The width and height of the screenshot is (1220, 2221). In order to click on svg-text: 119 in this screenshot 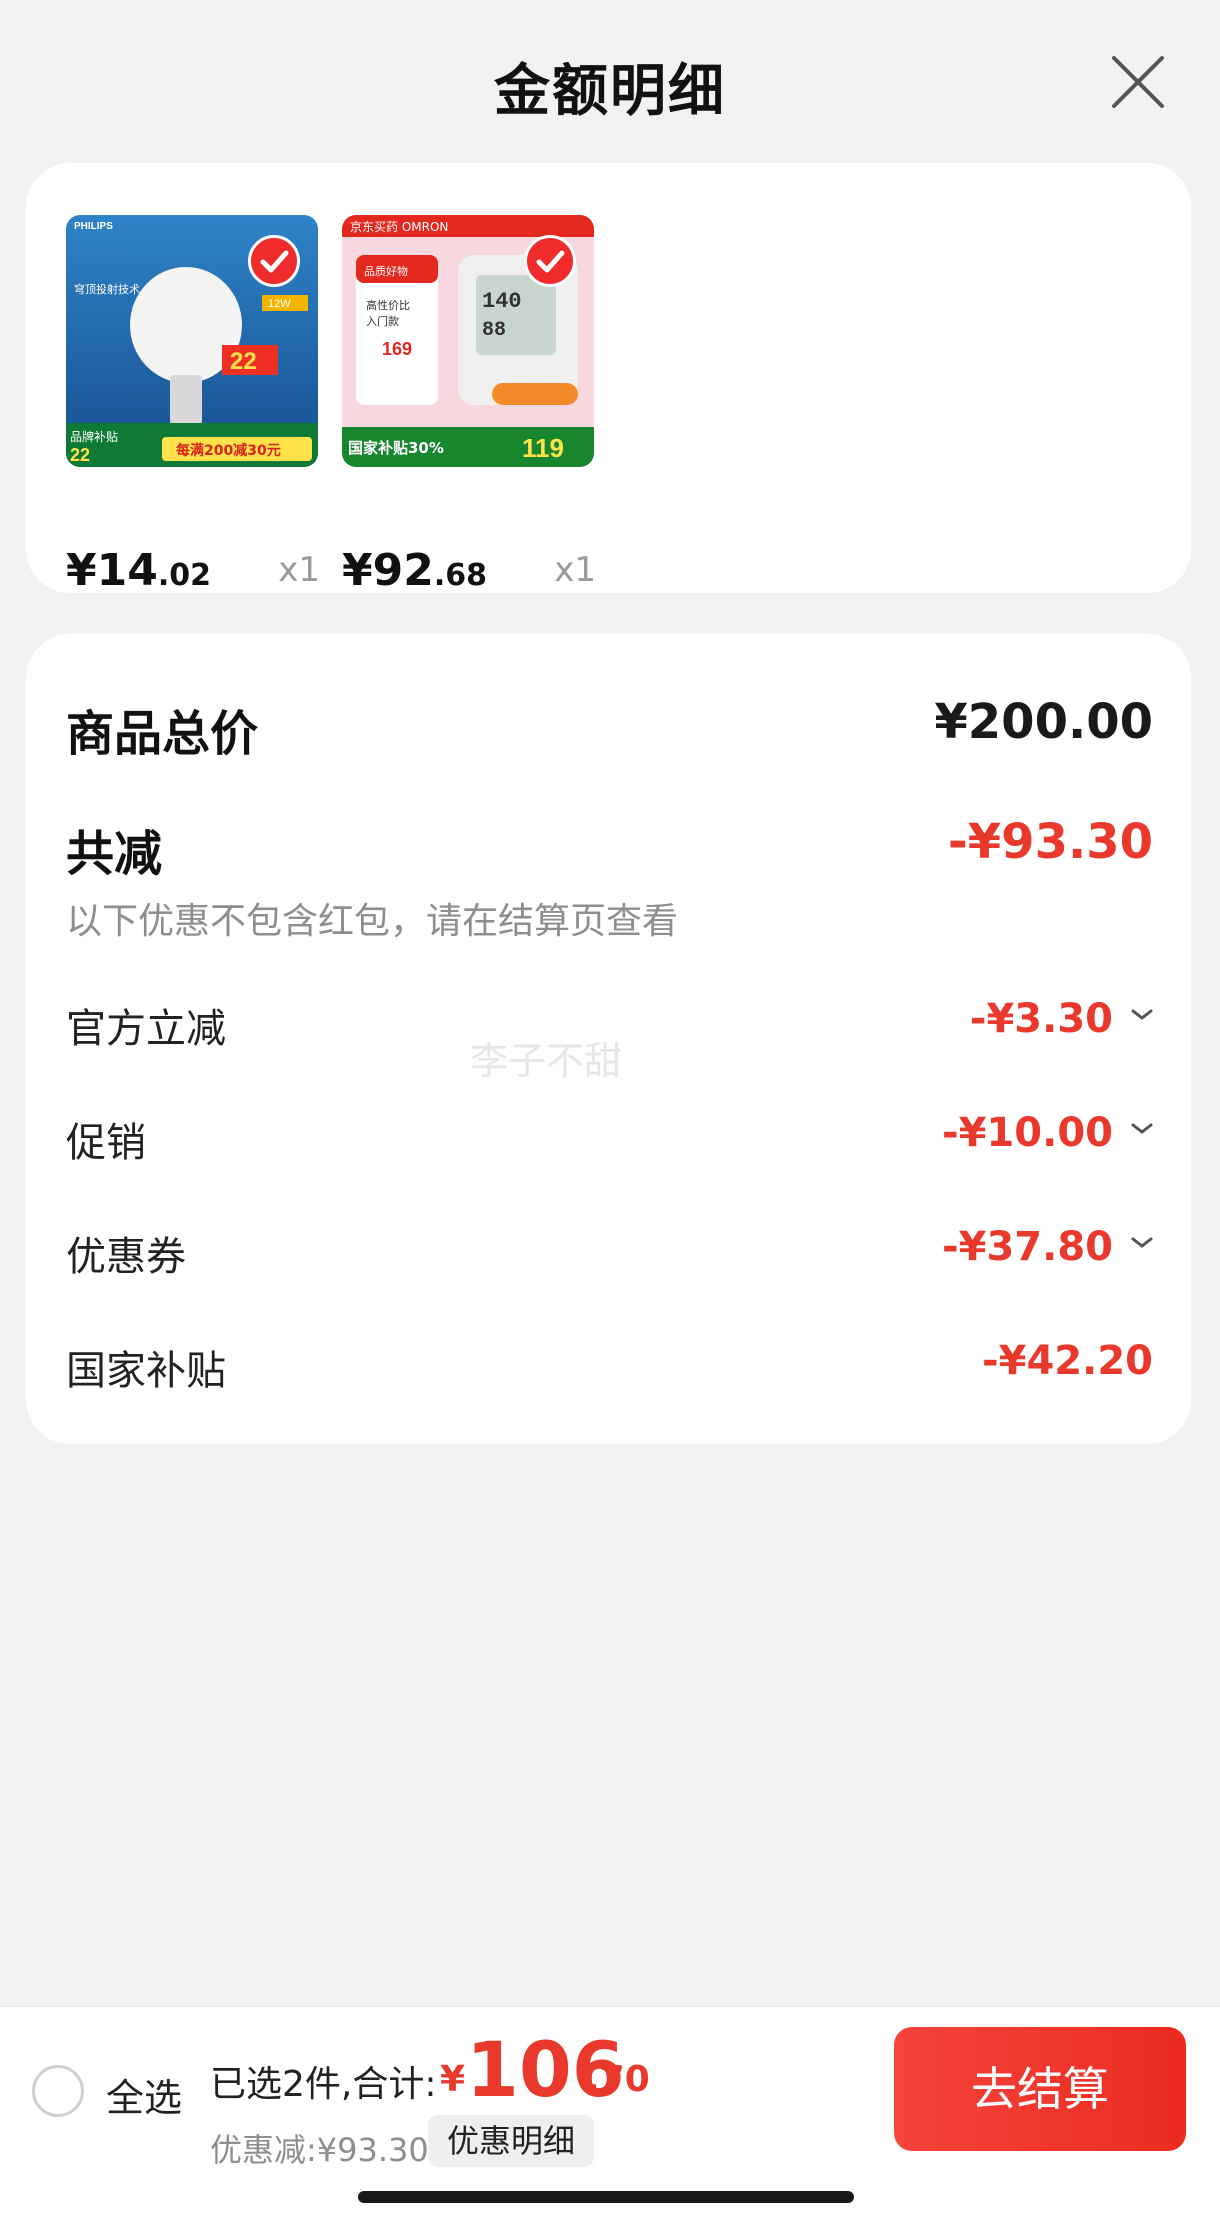, I will do `click(543, 448)`.